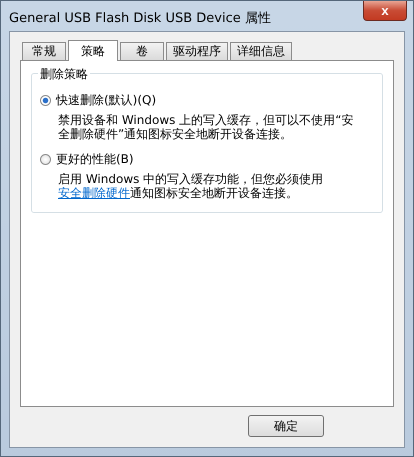  What do you see at coordinates (206, 127) in the screenshot?
I see `option-description: 禁用设备和 Windows 上的写入缓存，但可以不使用“安全删除硬件”通知图标安全地断开设备连接。` at bounding box center [206, 127].